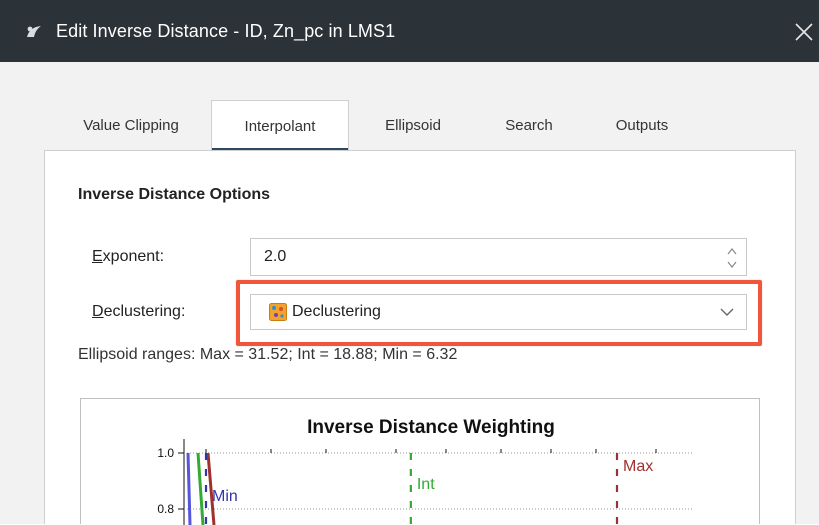 The height and width of the screenshot is (525, 819). Describe the element at coordinates (97, 256) in the screenshot. I see `exponent-label-mnemonic: E` at that location.